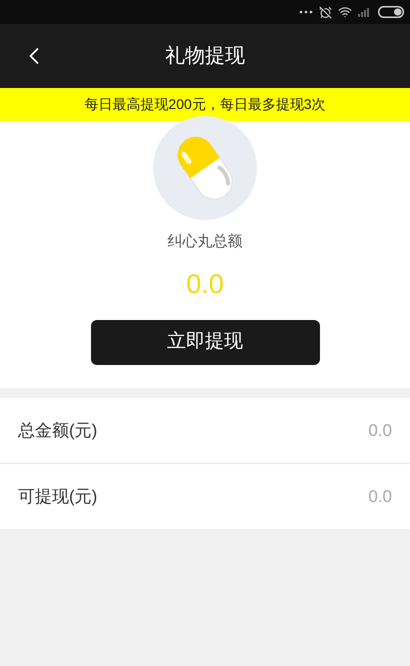  Describe the element at coordinates (345, 12) in the screenshot. I see `wifi-icon` at that location.